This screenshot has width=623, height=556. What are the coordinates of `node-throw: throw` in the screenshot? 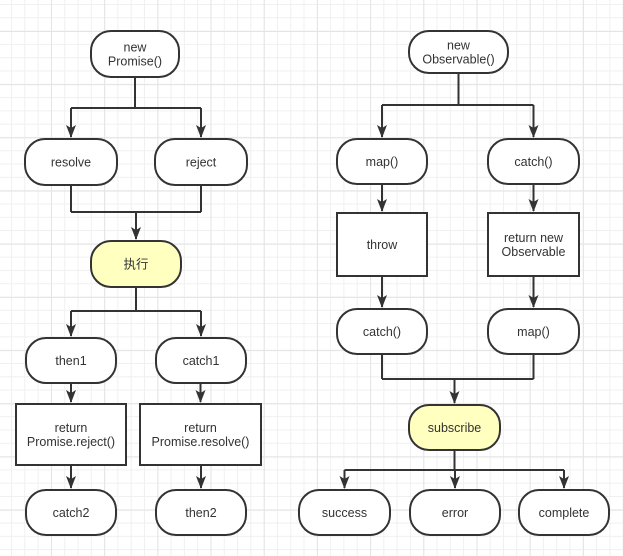 It's located at (382, 244).